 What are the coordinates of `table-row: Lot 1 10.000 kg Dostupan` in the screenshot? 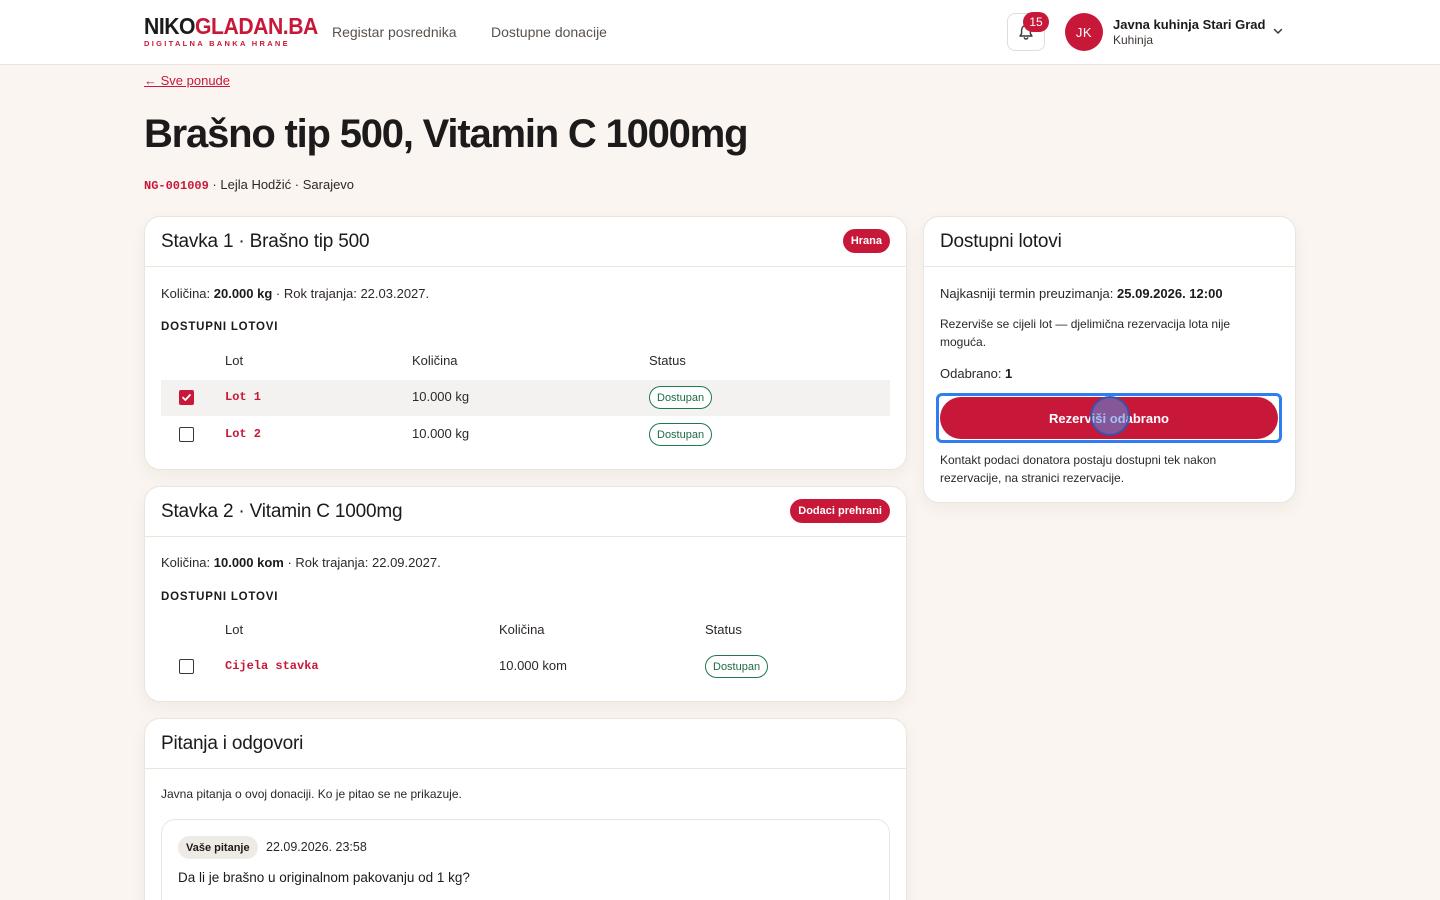 It's located at (525, 398).